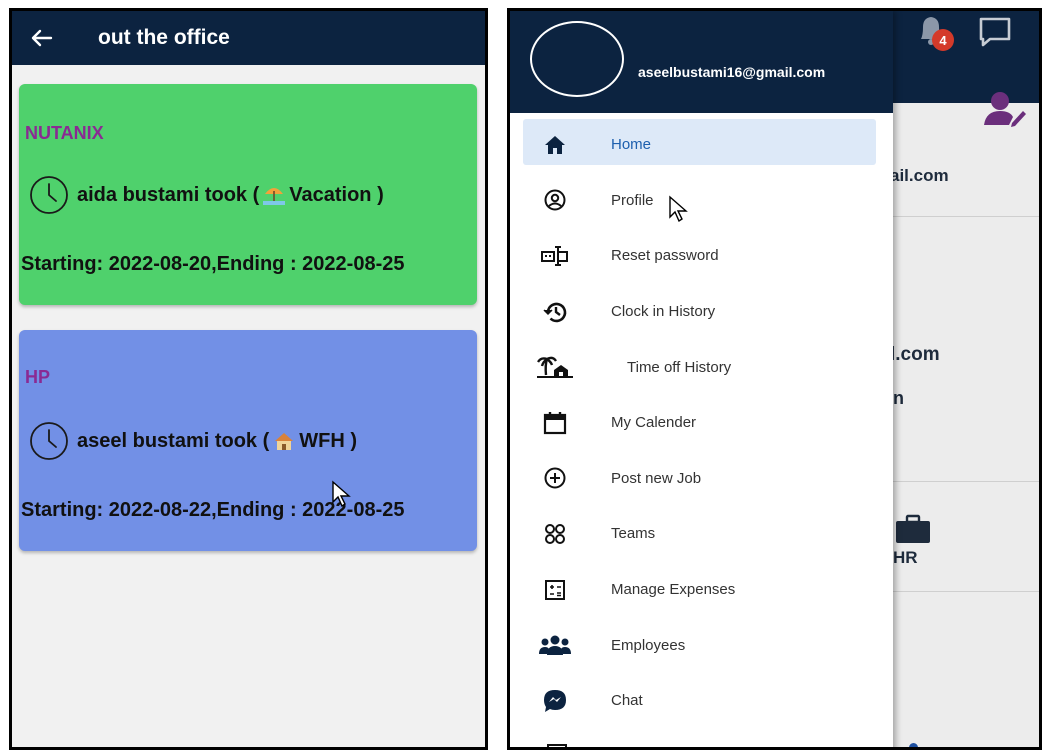  I want to click on time-off-type: Vacation ), so click(336, 194).